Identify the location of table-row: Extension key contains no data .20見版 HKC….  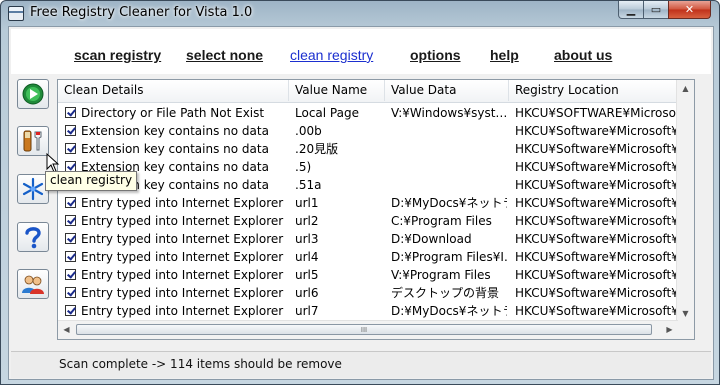
(368, 149).